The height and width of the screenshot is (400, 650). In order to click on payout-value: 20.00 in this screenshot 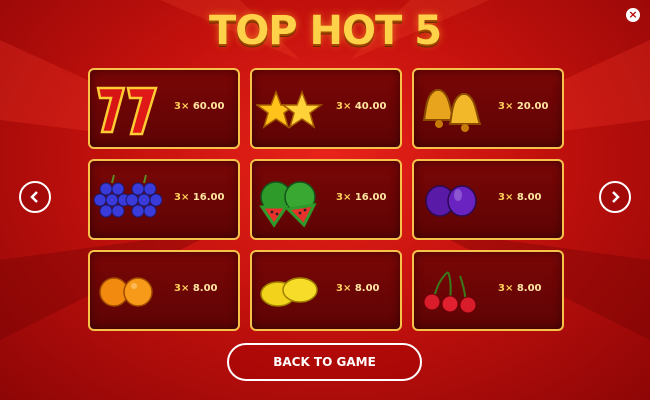, I will do `click(532, 106)`.